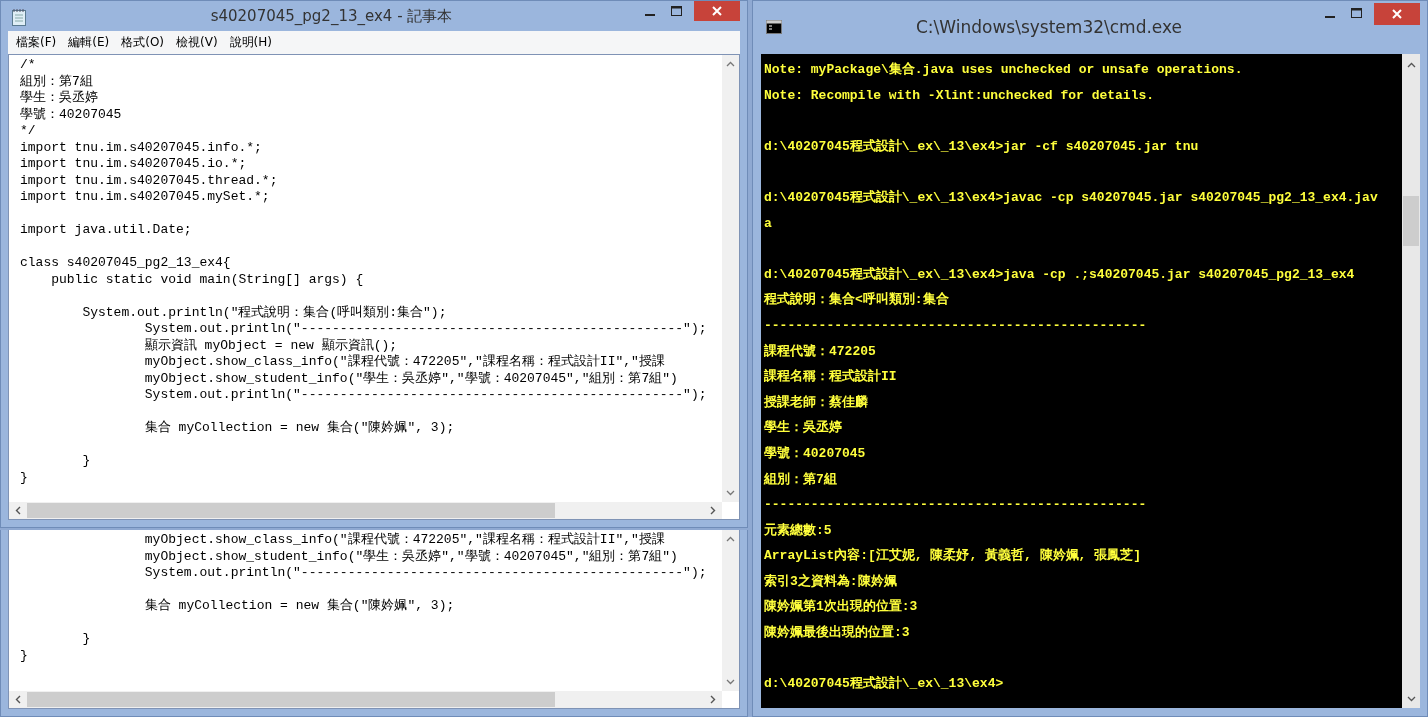 The height and width of the screenshot is (717, 1428). Describe the element at coordinates (331, 16) in the screenshot. I see `window-title: s40207045_pg2_13_ex4 - 記事本` at that location.